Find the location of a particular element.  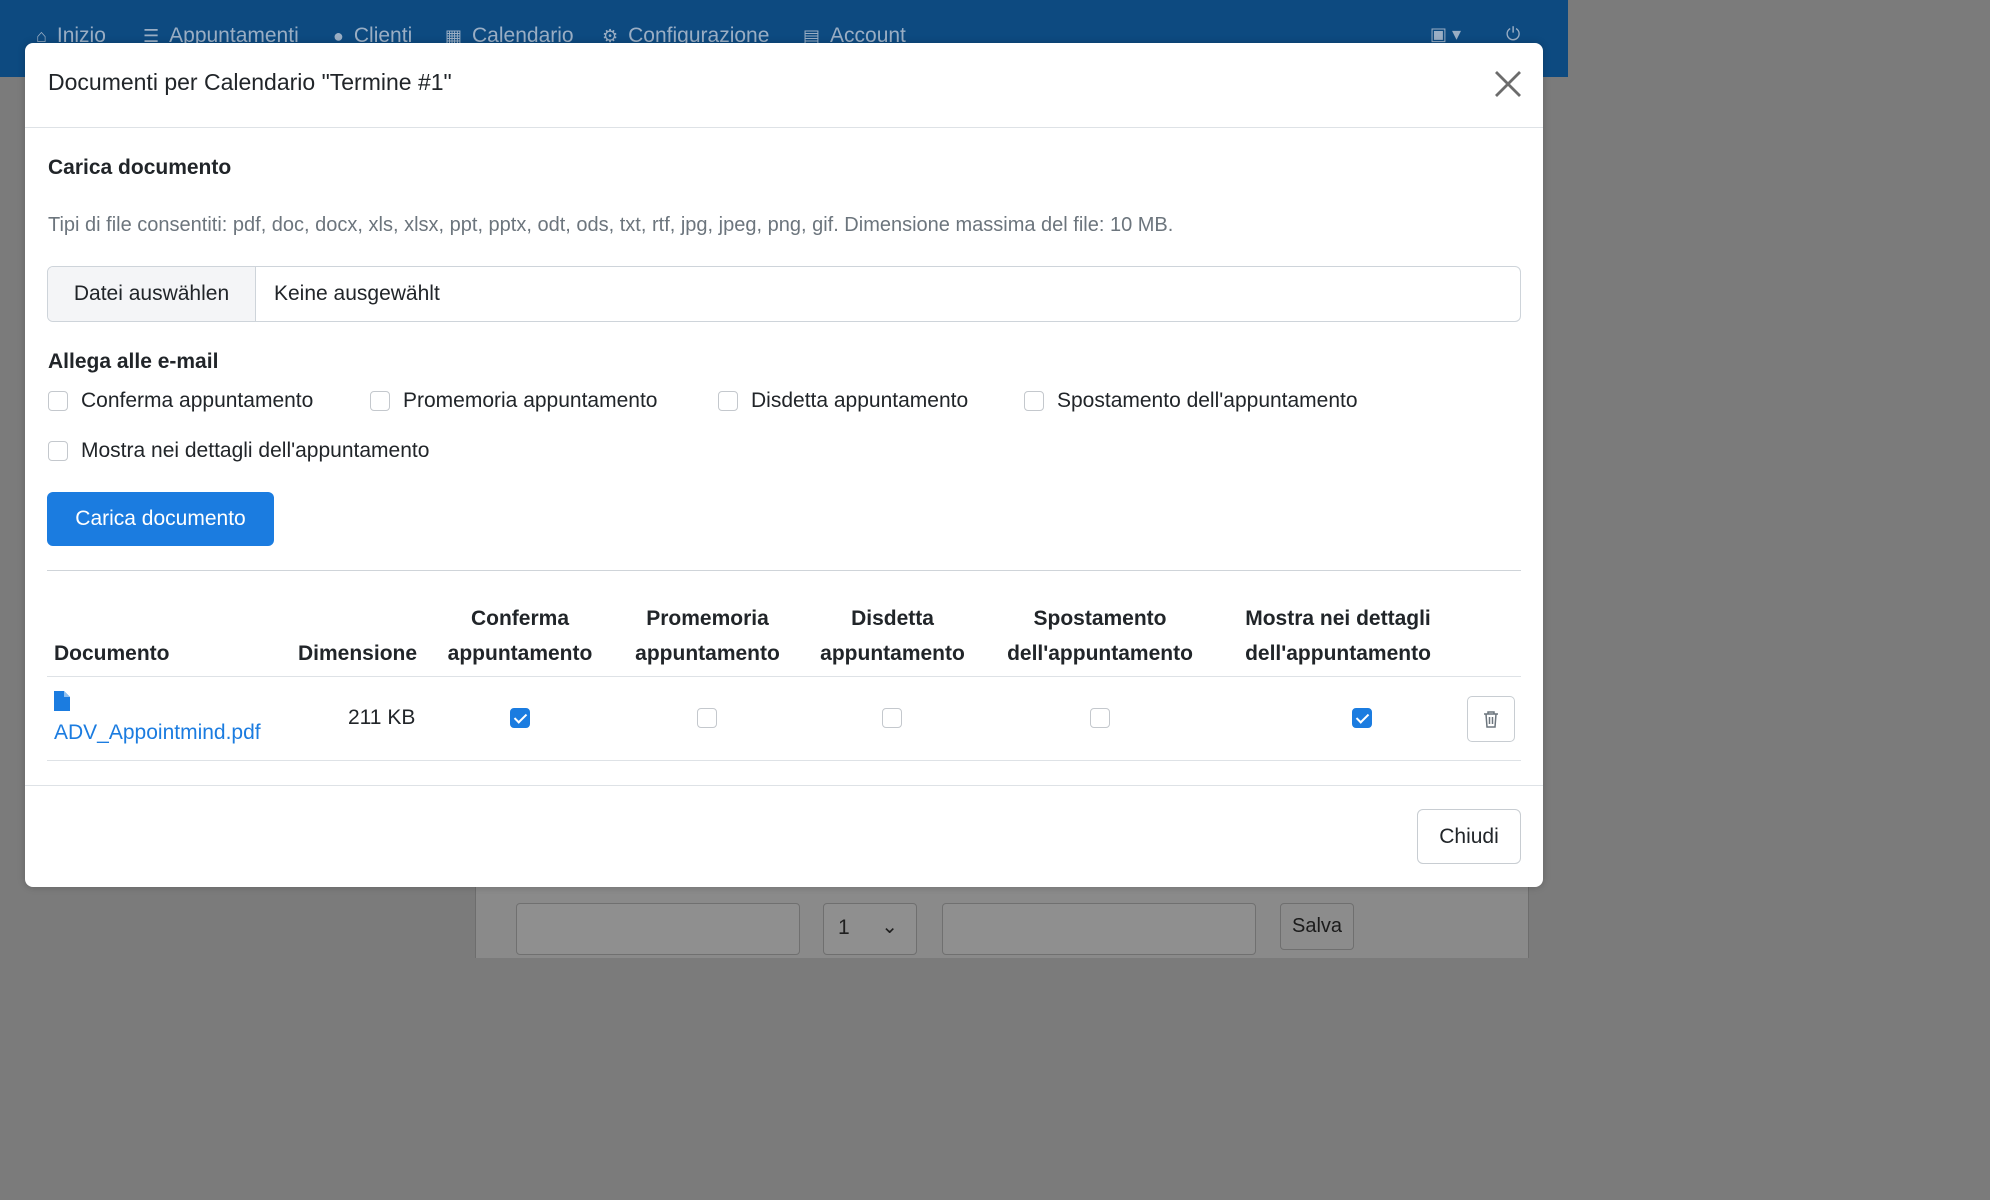

choose-file-button: Datei auswählen is located at coordinates (152, 294).